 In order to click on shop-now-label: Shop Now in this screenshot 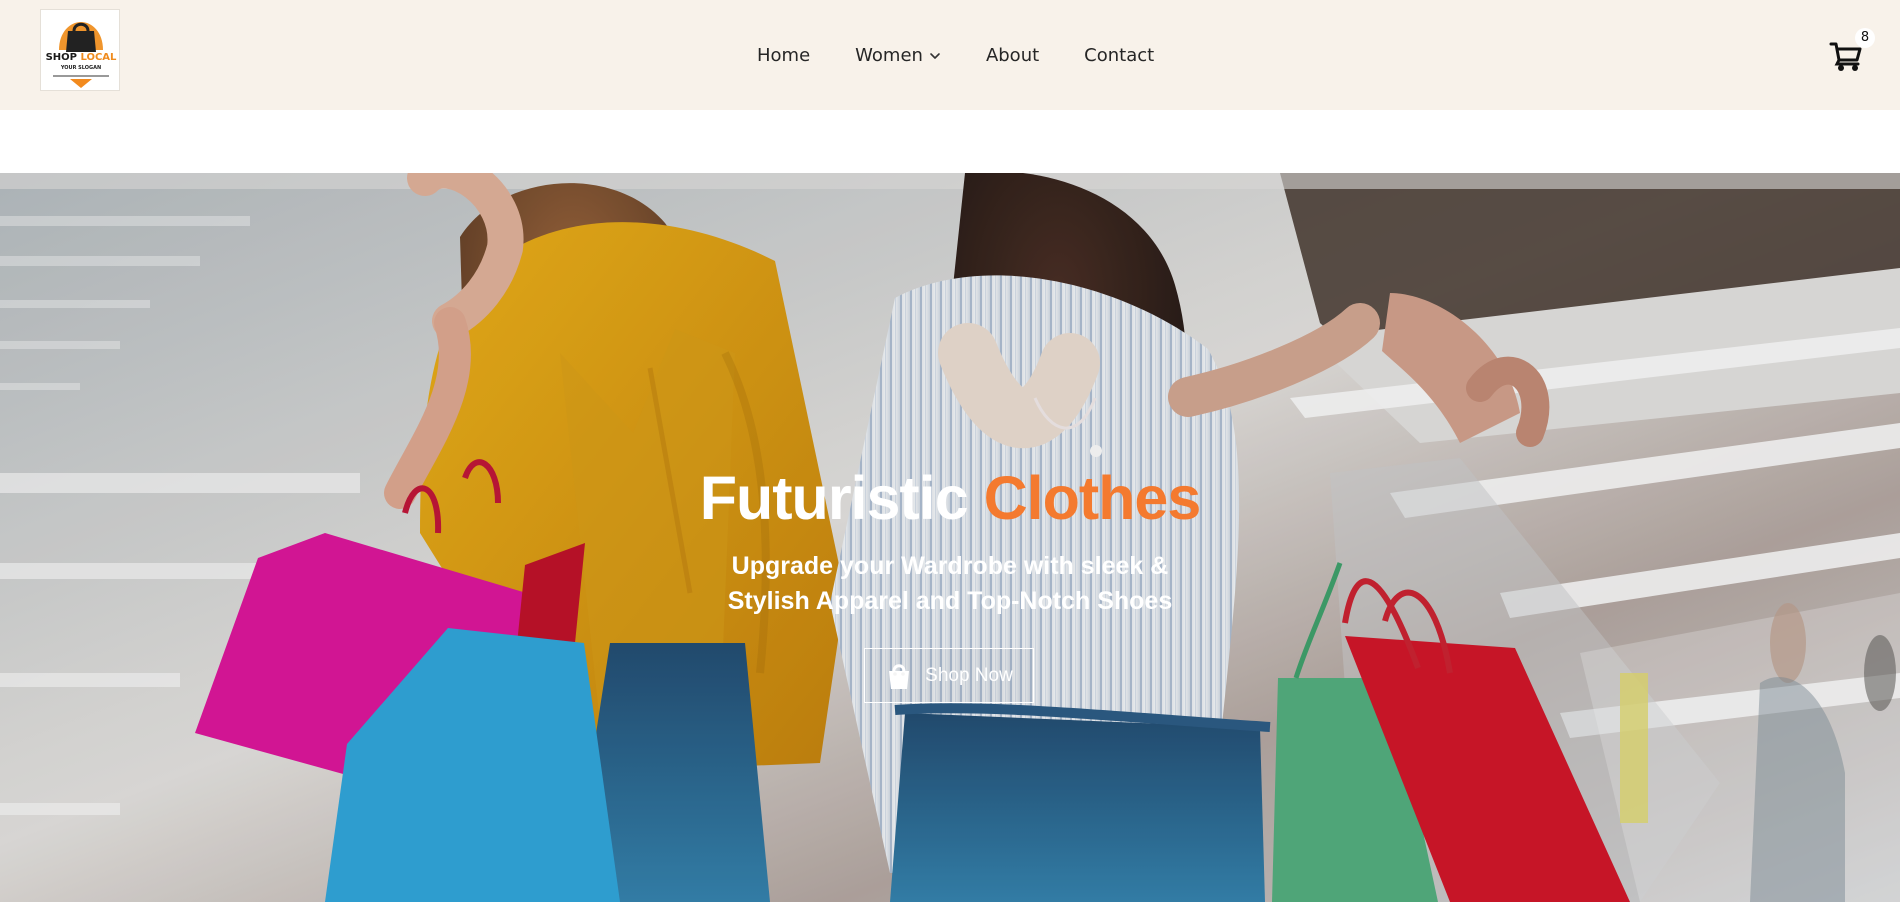, I will do `click(969, 675)`.